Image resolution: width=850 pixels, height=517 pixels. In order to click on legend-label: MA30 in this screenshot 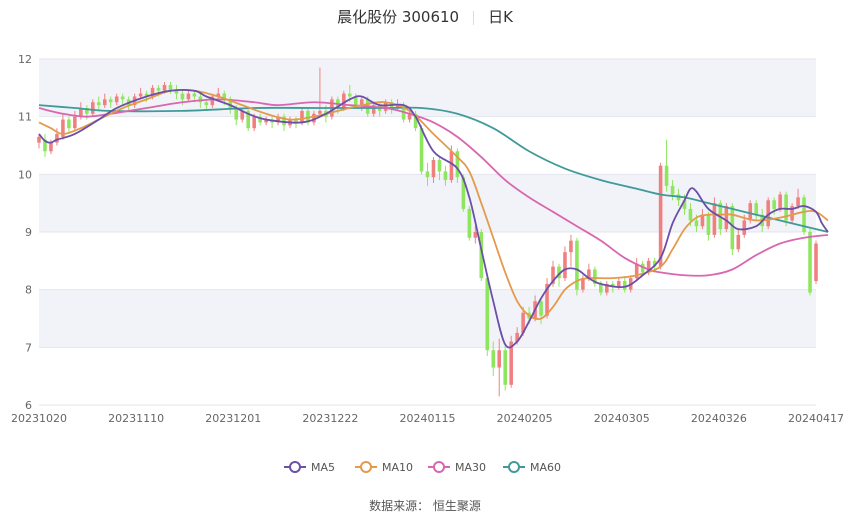, I will do `click(470, 467)`.